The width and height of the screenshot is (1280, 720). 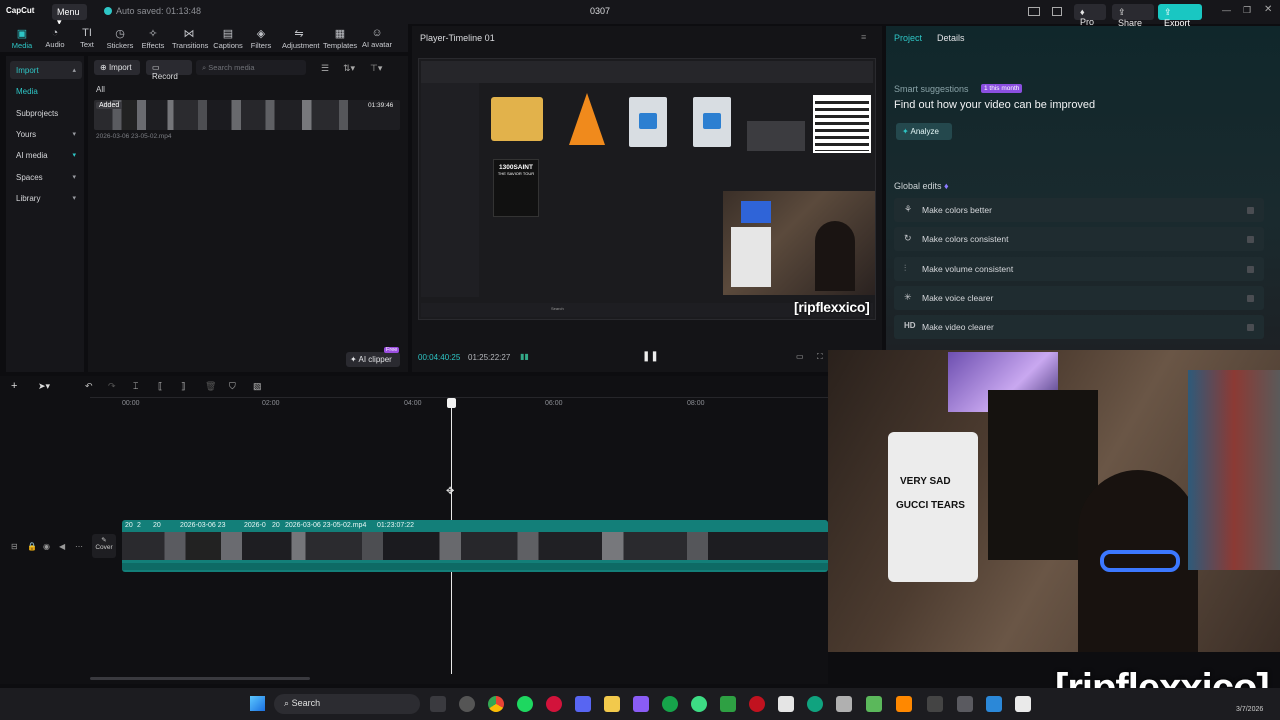 I want to click on sidebar-item-spaces: Spaces ▾, so click(x=46, y=177).